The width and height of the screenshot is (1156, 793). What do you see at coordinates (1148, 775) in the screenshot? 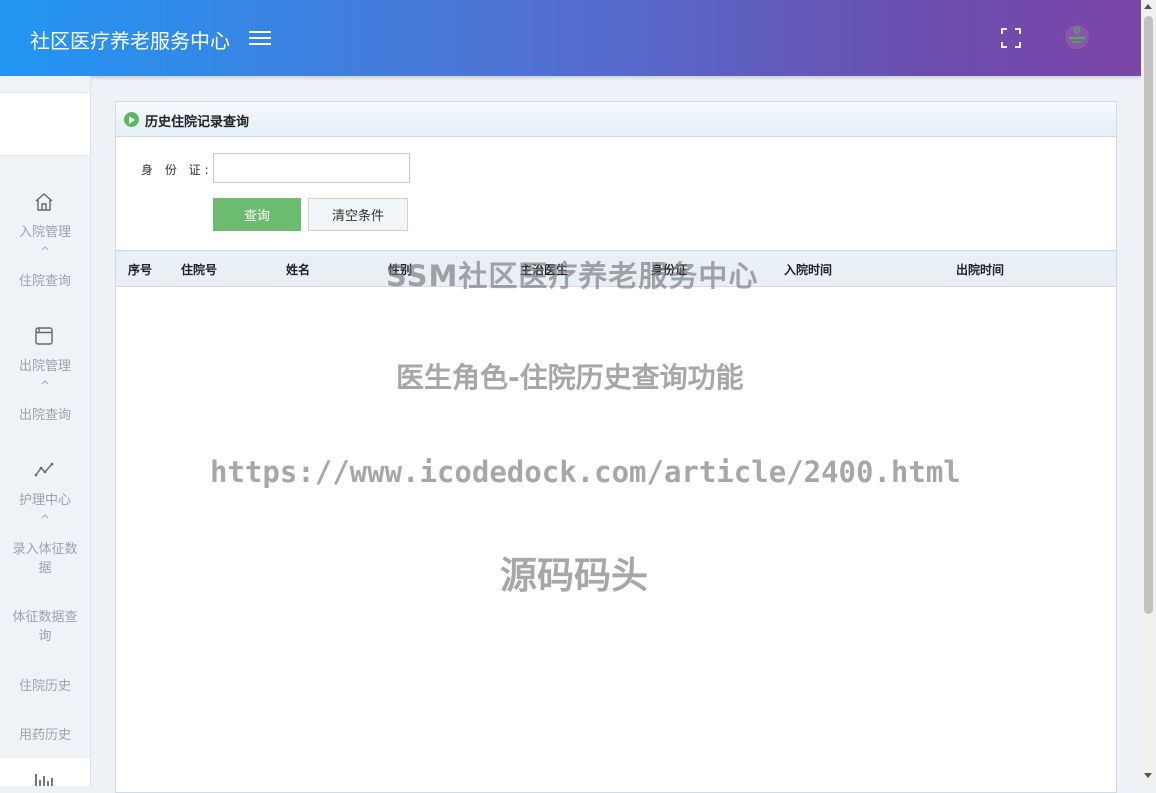
I see `scroll-down-arrow-icon` at bounding box center [1148, 775].